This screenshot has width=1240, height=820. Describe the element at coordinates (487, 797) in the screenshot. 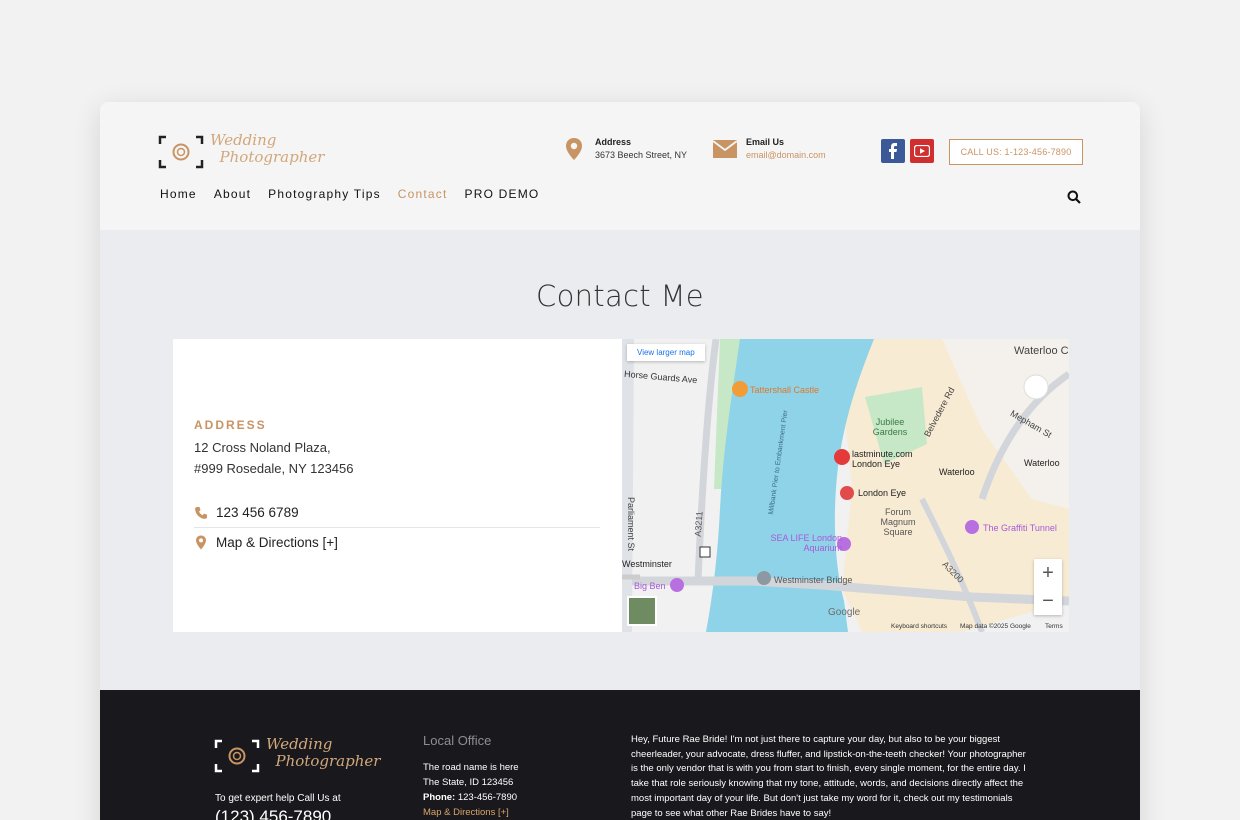

I see `footer-office-phone: 123-456-7890` at that location.